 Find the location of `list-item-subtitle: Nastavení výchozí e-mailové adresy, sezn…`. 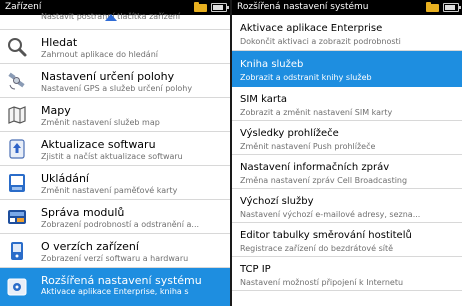

list-item-subtitle: Nastavení výchozí e-mailové adresy, sezn… is located at coordinates (330, 214).